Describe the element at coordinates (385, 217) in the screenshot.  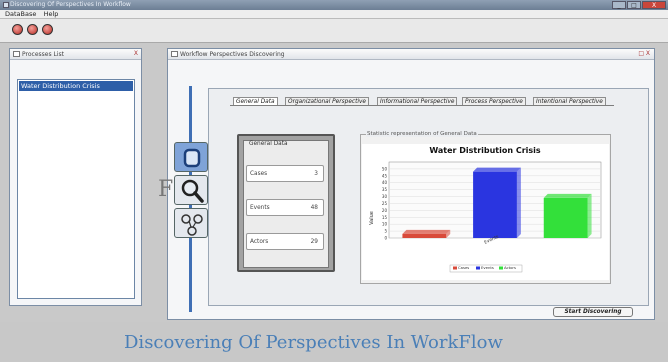
I see `y-tick-label: 15` at that location.